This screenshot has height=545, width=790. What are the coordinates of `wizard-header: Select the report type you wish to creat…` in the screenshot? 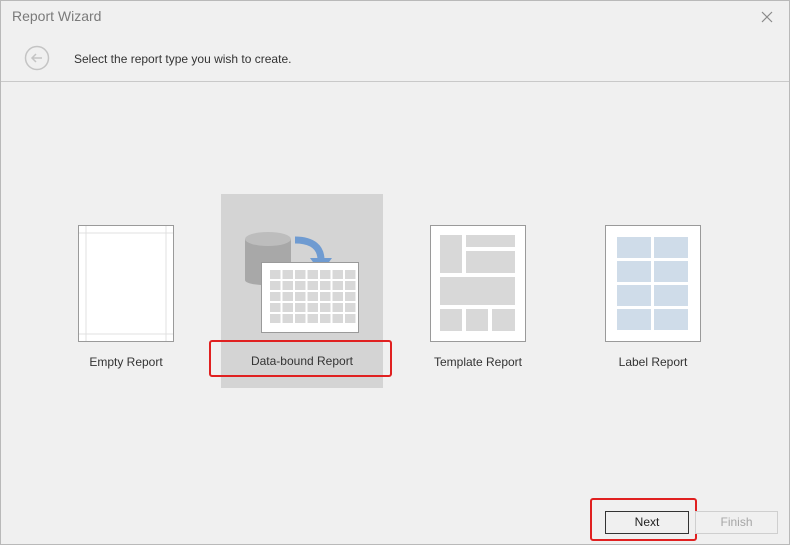 It's located at (395, 57).